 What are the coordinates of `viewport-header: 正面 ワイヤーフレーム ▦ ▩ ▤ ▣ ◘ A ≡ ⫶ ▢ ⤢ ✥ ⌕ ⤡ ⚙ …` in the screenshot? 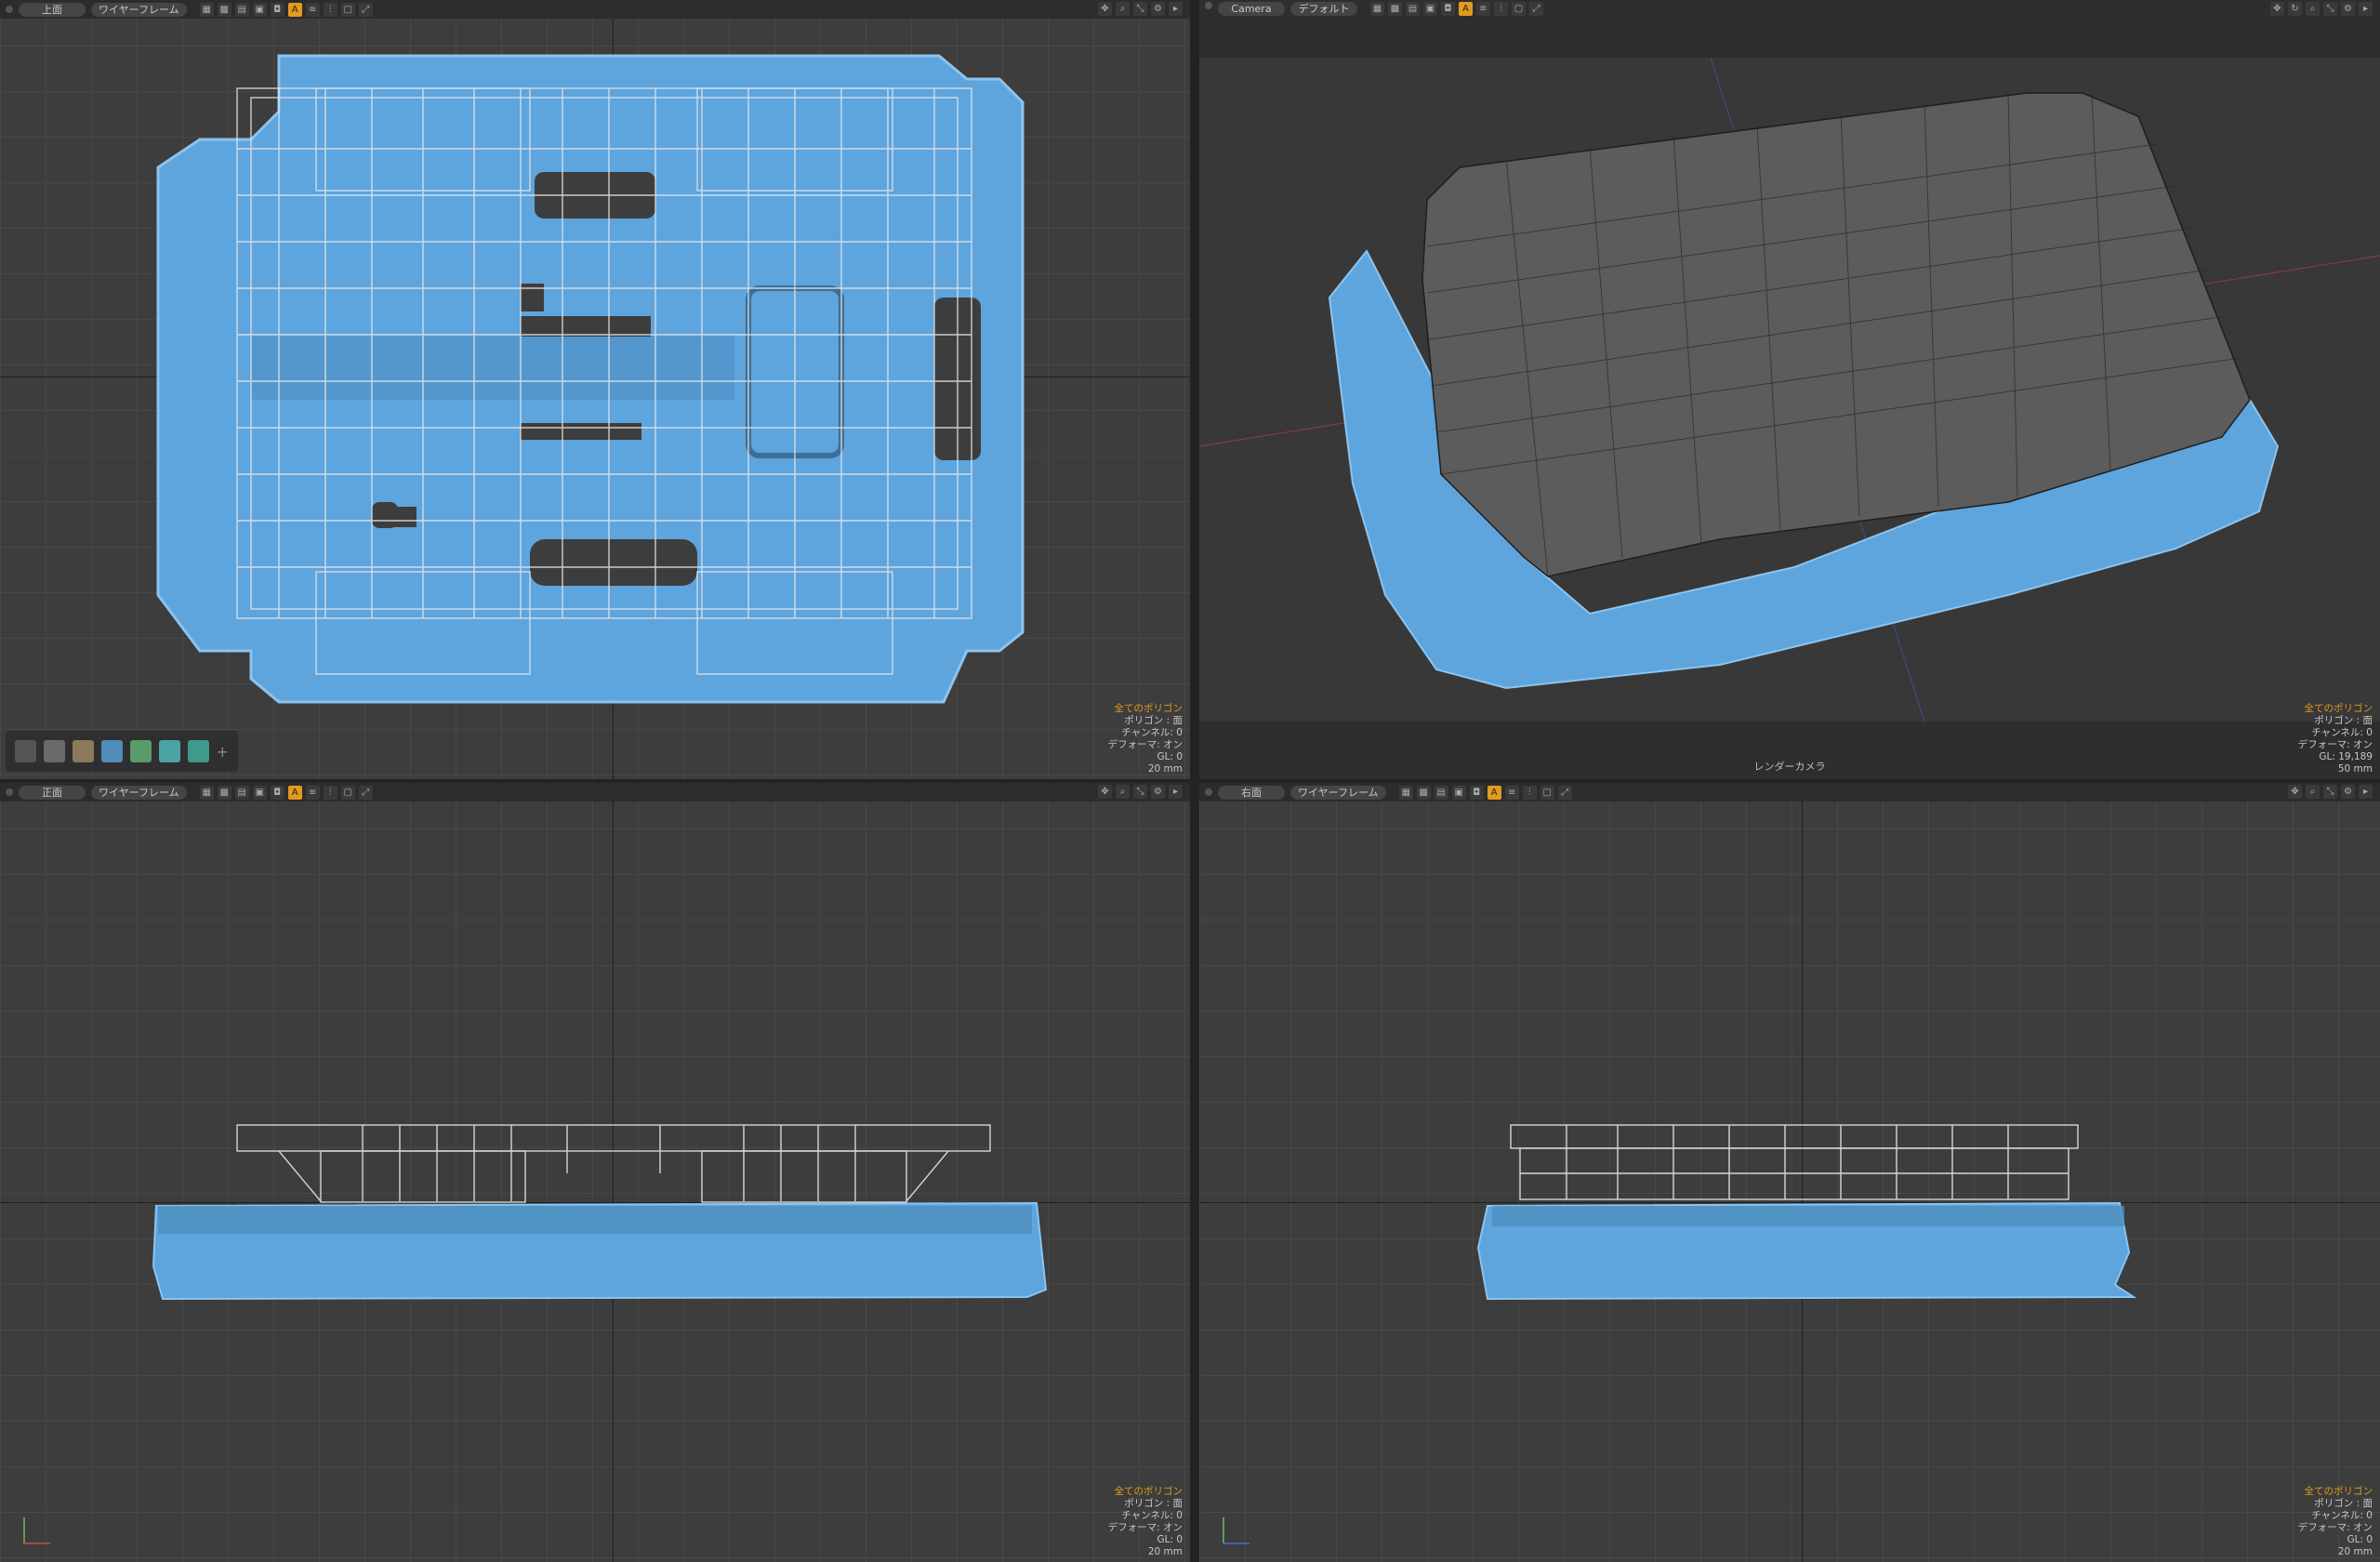 It's located at (595, 792).